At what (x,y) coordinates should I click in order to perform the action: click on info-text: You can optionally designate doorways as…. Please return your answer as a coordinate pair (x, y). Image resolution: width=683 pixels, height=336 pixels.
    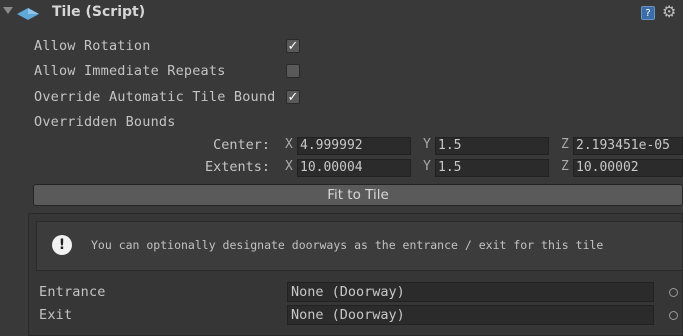
    Looking at the image, I should click on (347, 245).